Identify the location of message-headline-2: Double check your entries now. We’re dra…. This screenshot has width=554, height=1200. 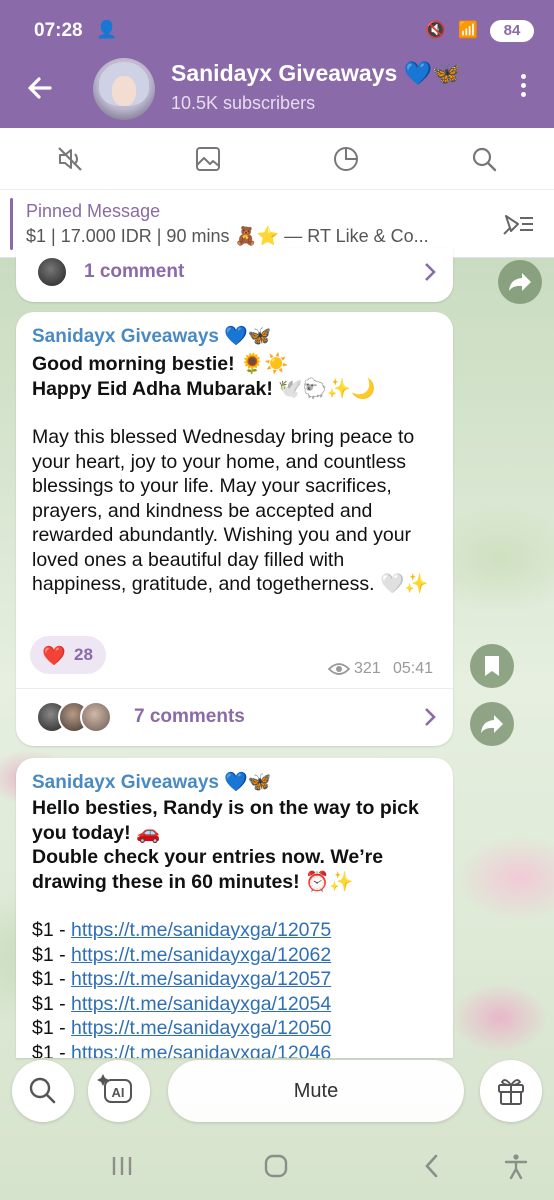
(208, 869).